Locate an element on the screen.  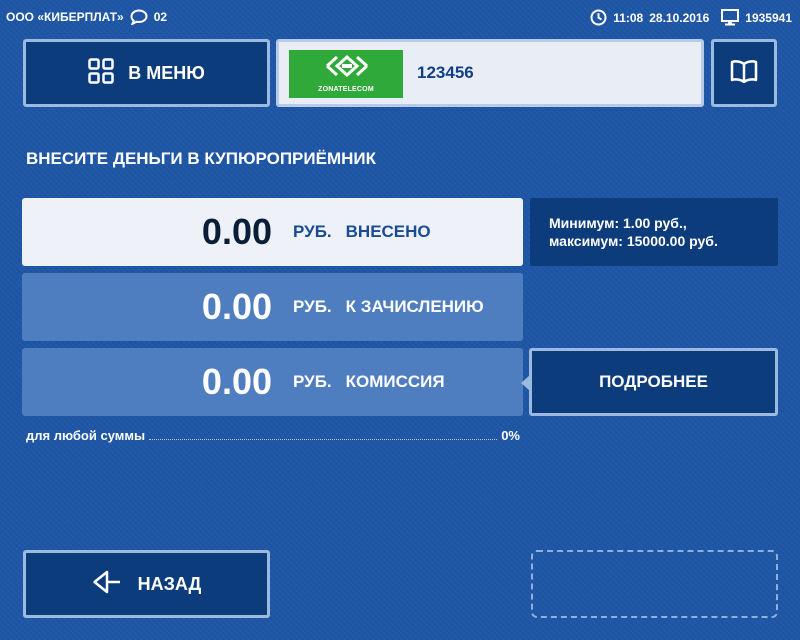
status-time: 11:08 is located at coordinates (628, 17).